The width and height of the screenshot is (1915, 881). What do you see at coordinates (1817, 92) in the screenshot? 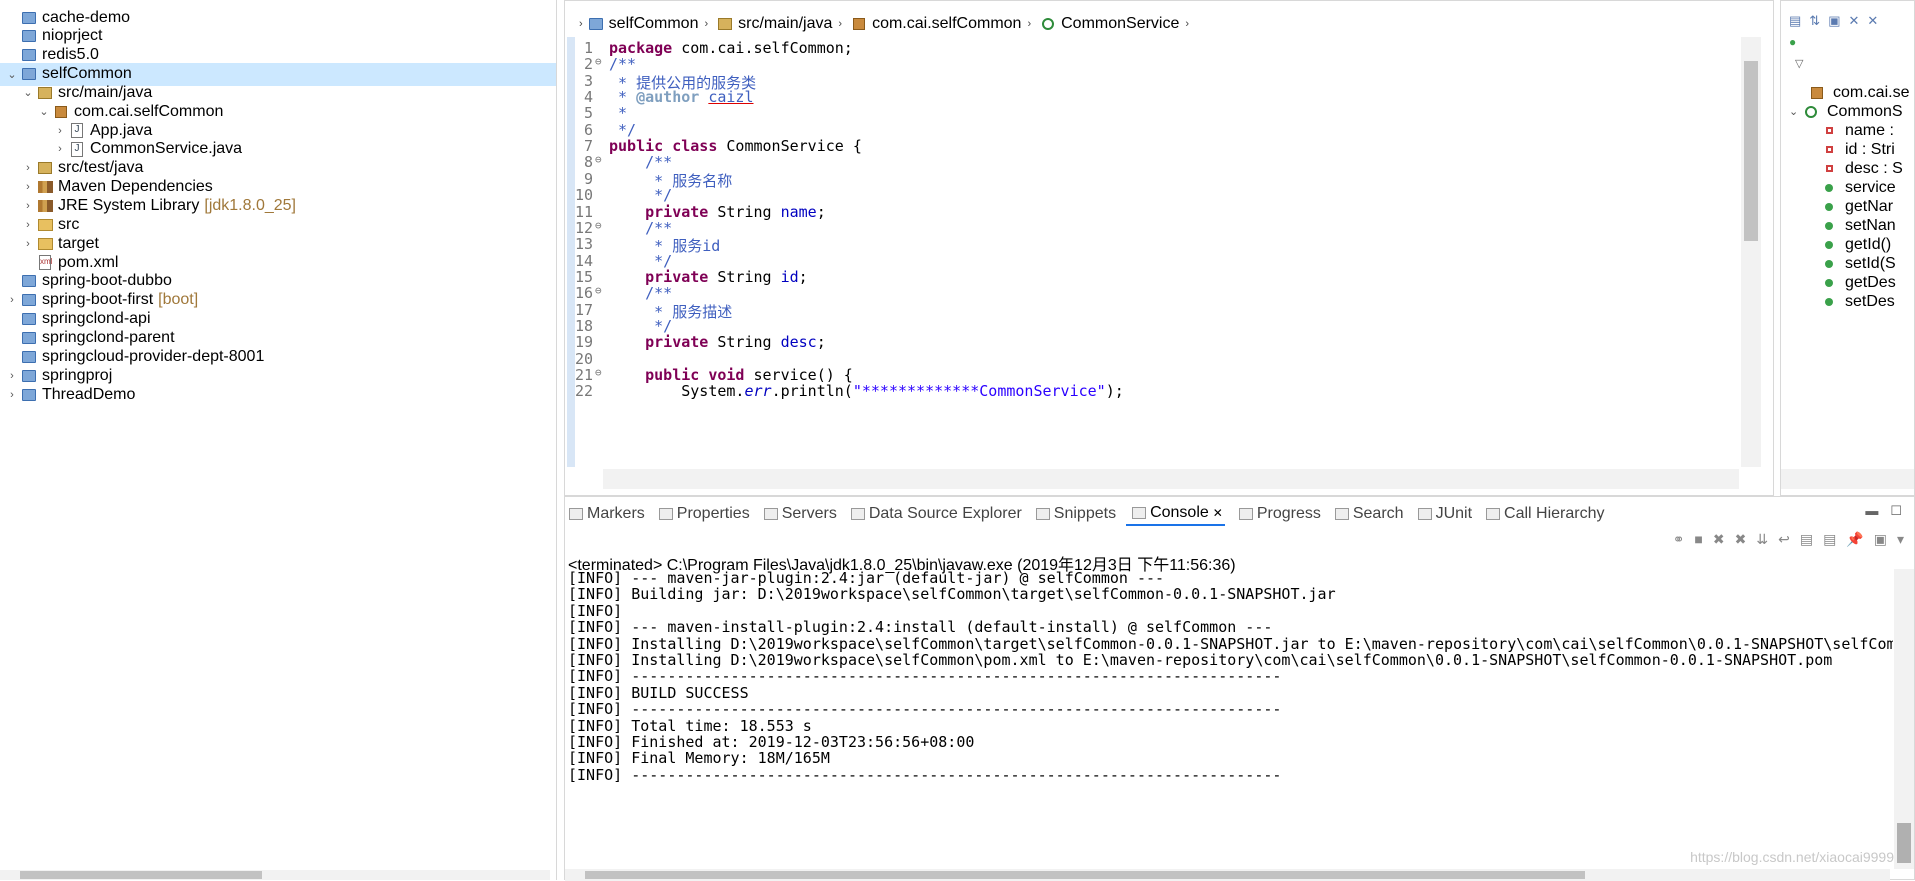
I see `package-icon` at bounding box center [1817, 92].